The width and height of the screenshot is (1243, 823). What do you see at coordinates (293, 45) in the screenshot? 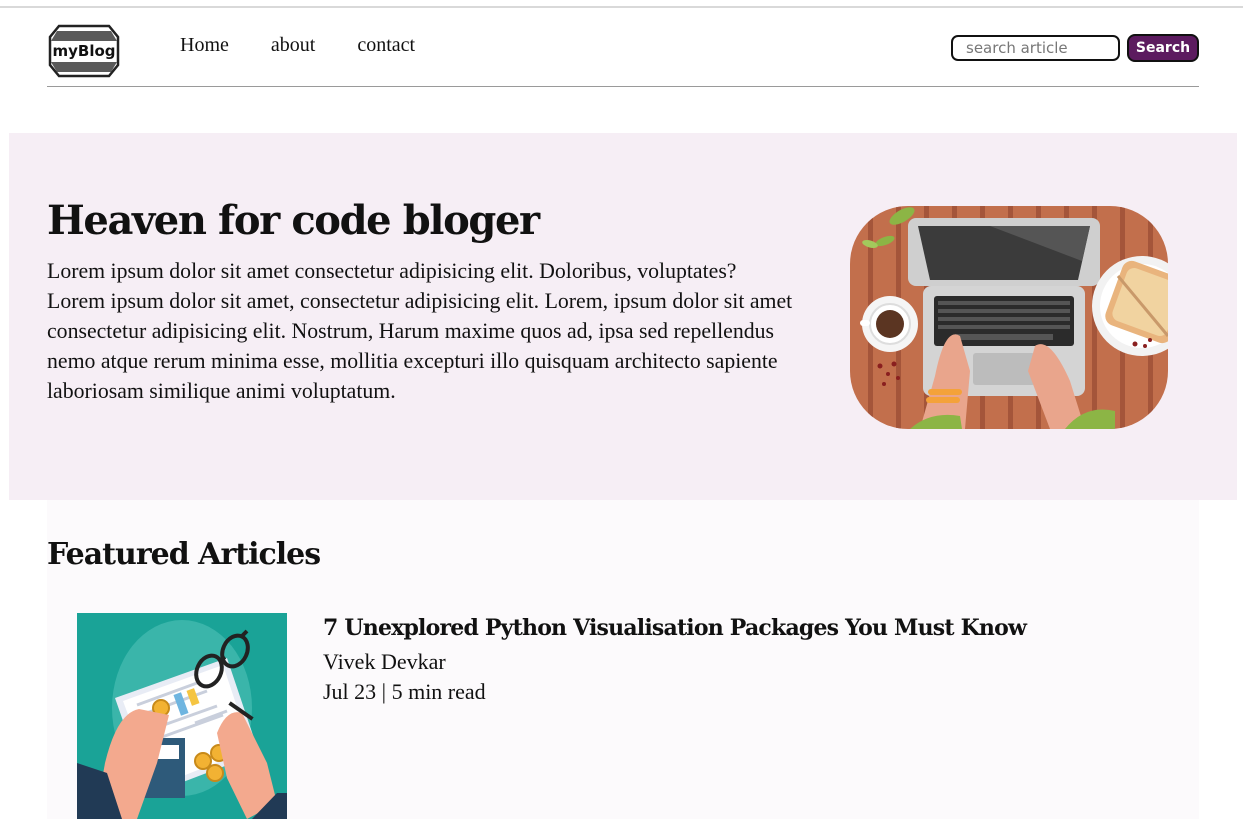
I see `nav-about-link: about` at bounding box center [293, 45].